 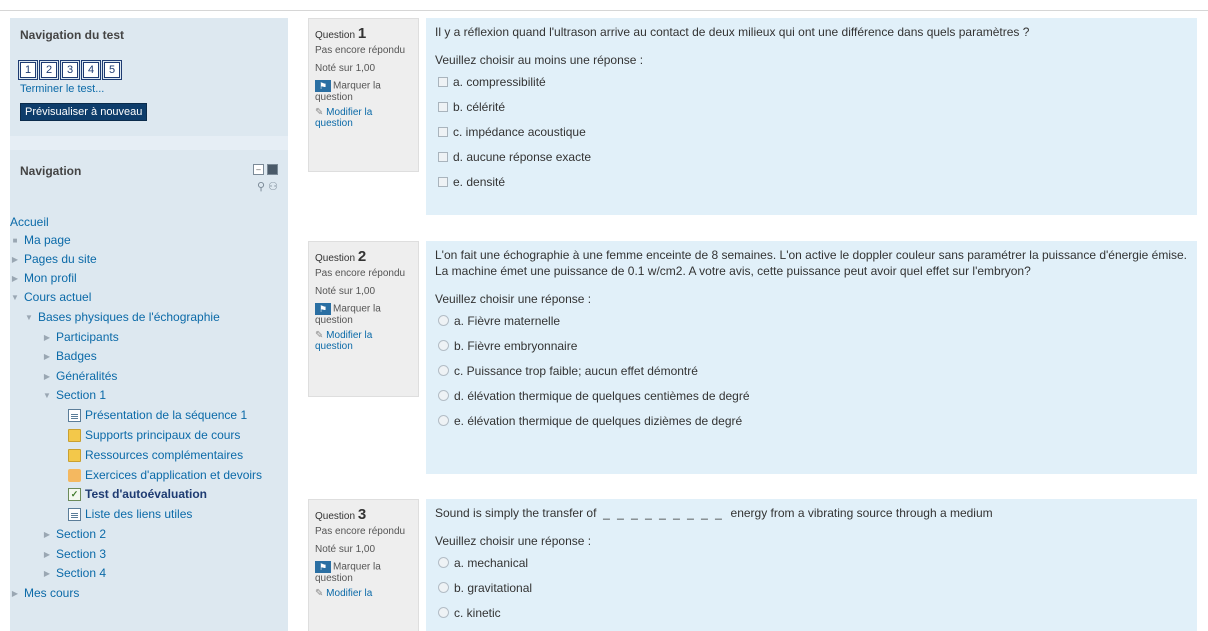 I want to click on nav-item-presentation: Présentation de la séquence 1, so click(x=157, y=415).